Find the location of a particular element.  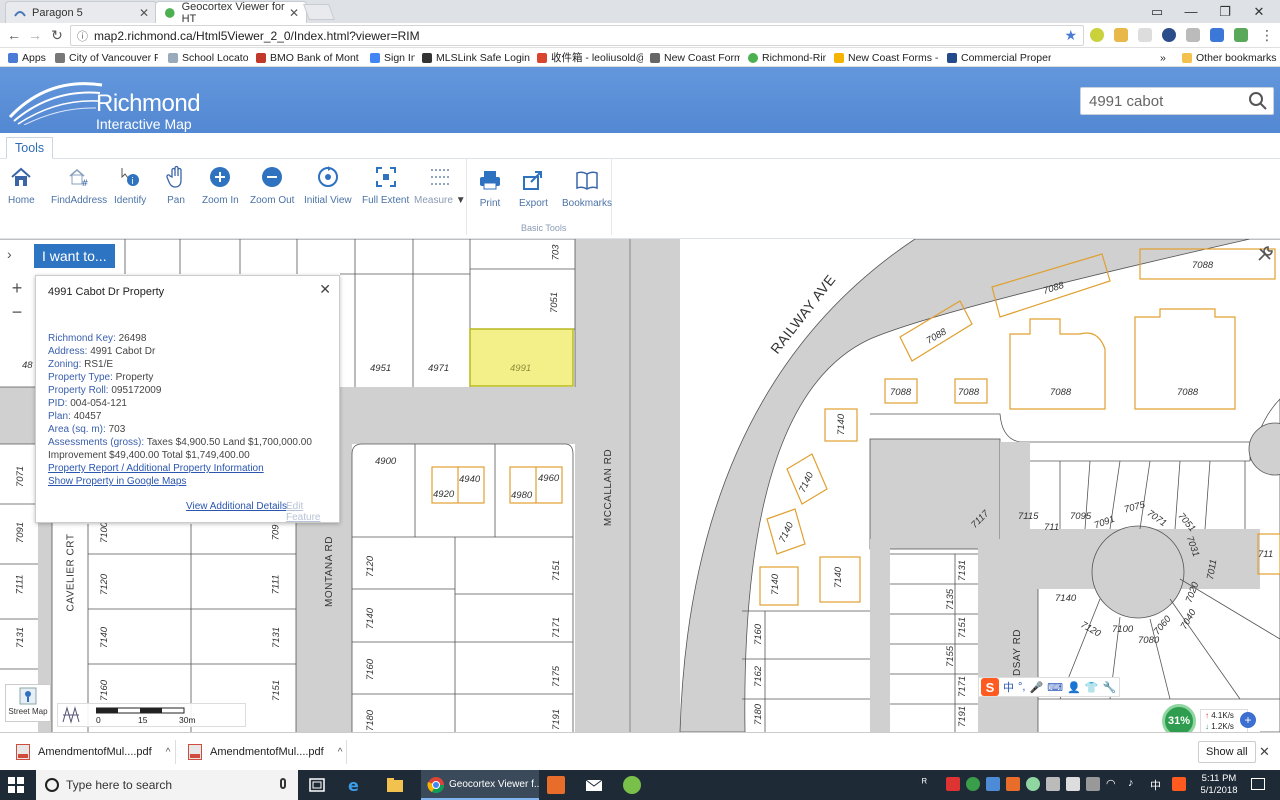

ime-language-icon: 中 is located at coordinates (1157, 784).